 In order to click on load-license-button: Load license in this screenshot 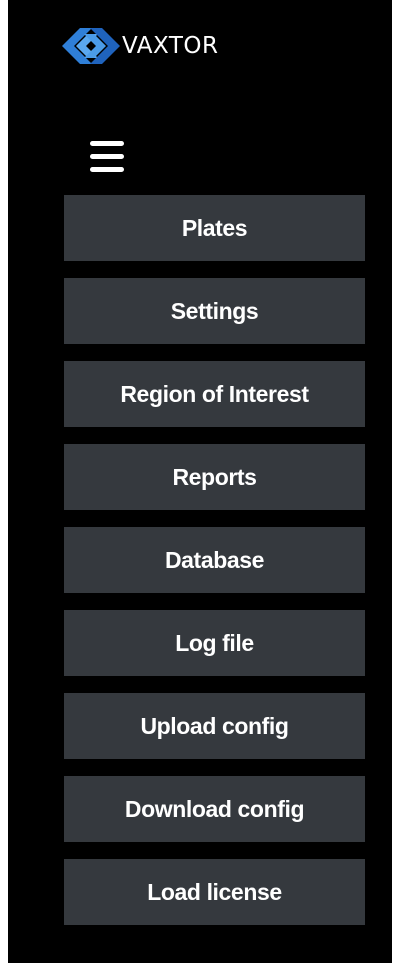, I will do `click(214, 892)`.